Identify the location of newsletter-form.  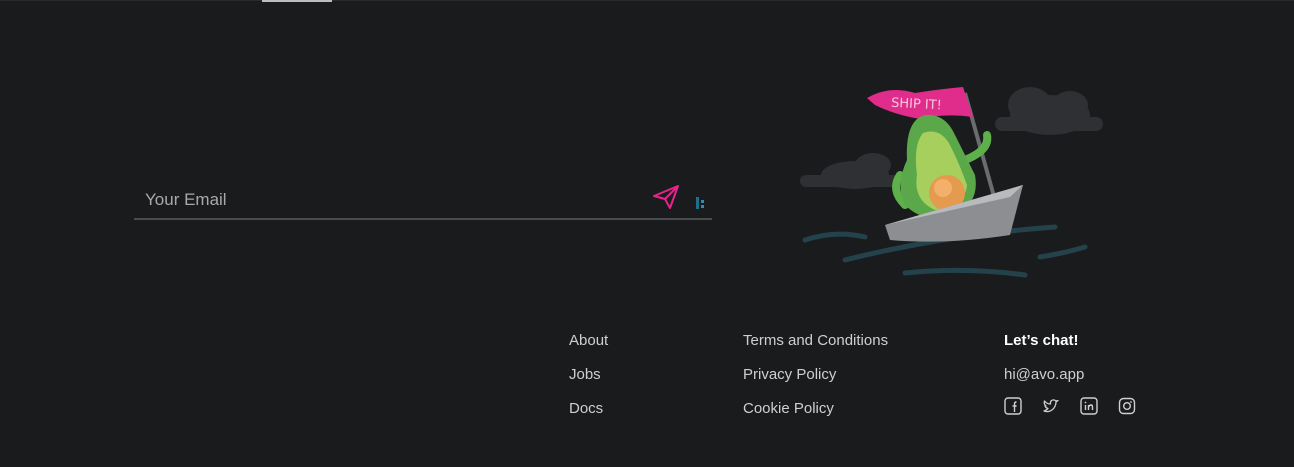
(423, 200).